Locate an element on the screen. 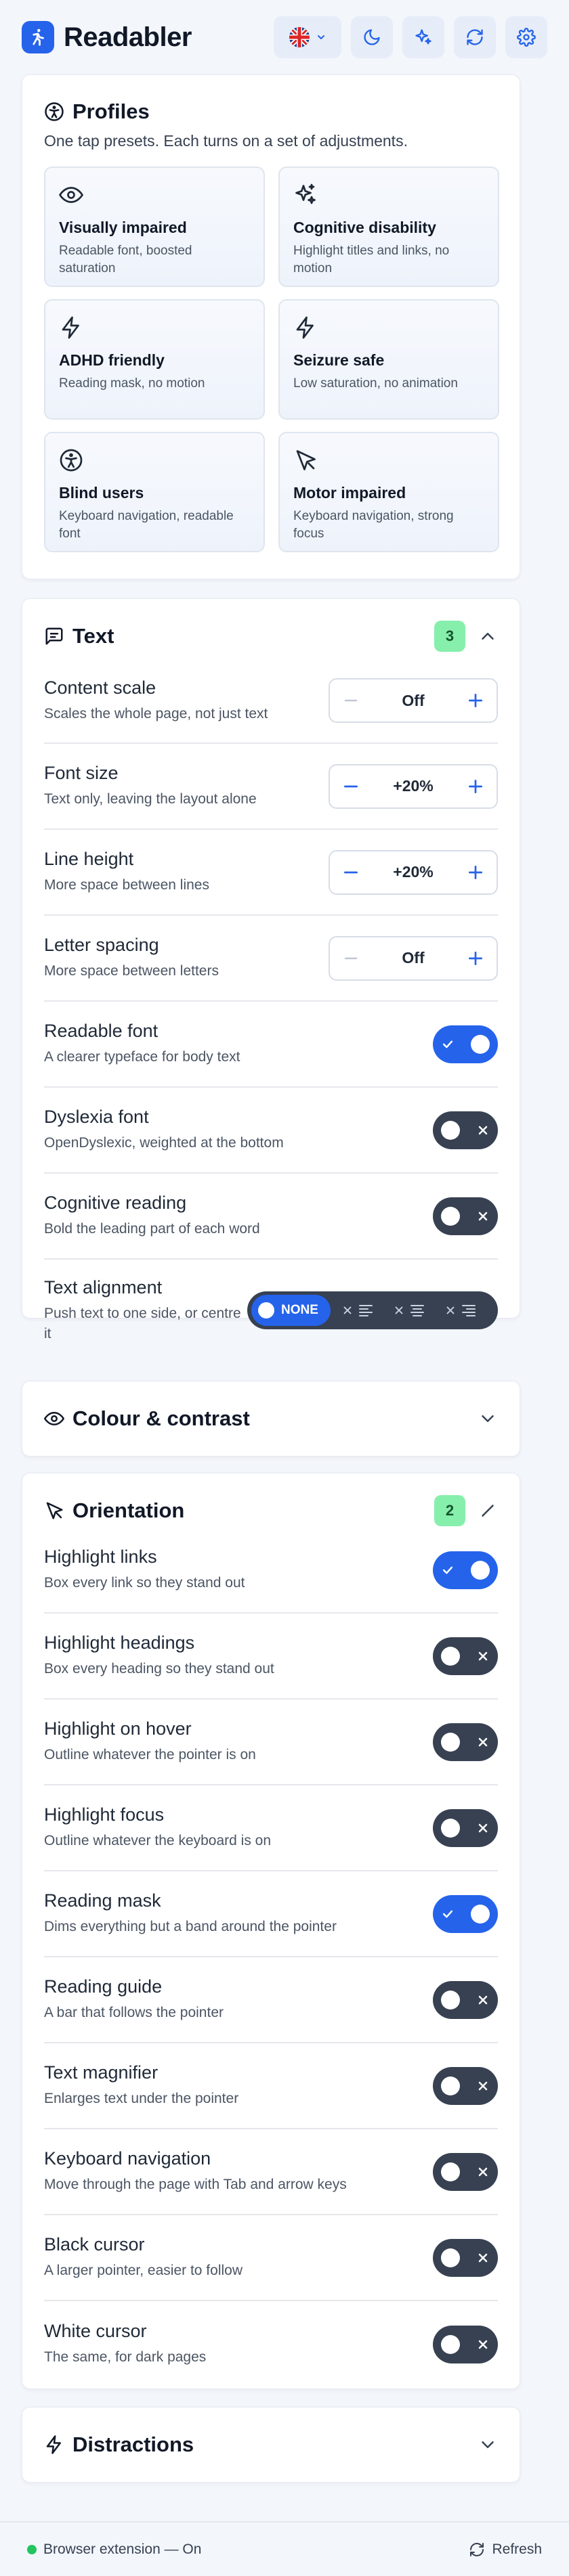 This screenshot has height=2576, width=569. refresh-label: Refresh is located at coordinates (517, 2549).